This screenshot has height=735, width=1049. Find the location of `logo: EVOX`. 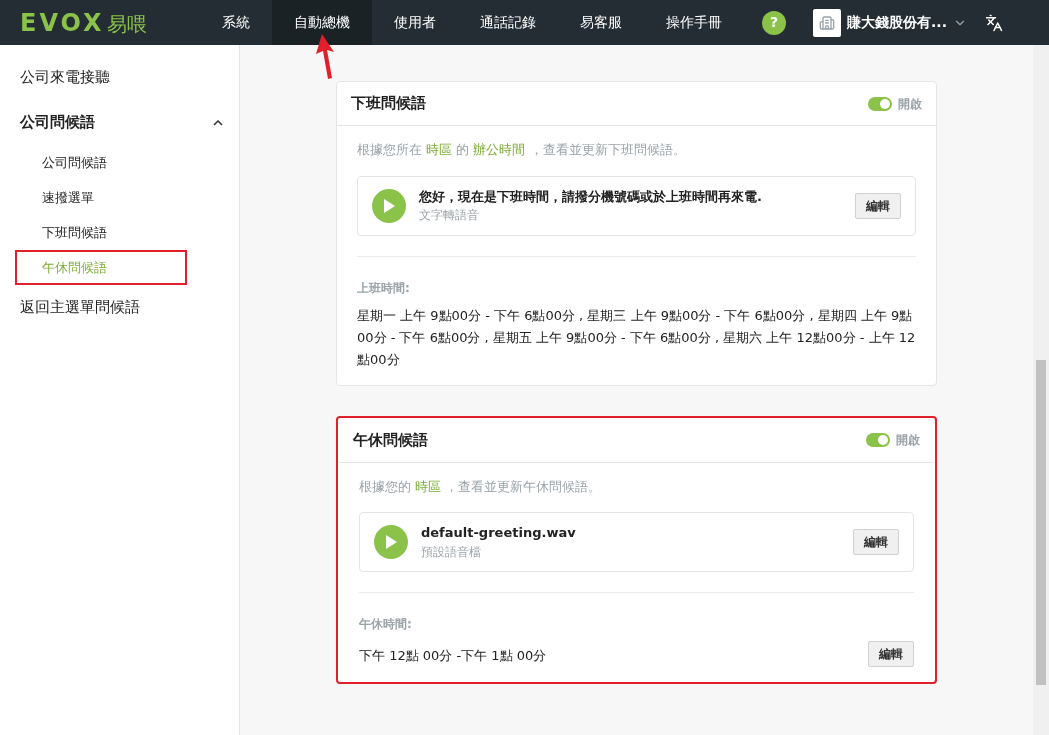

logo: EVOX is located at coordinates (62, 23).